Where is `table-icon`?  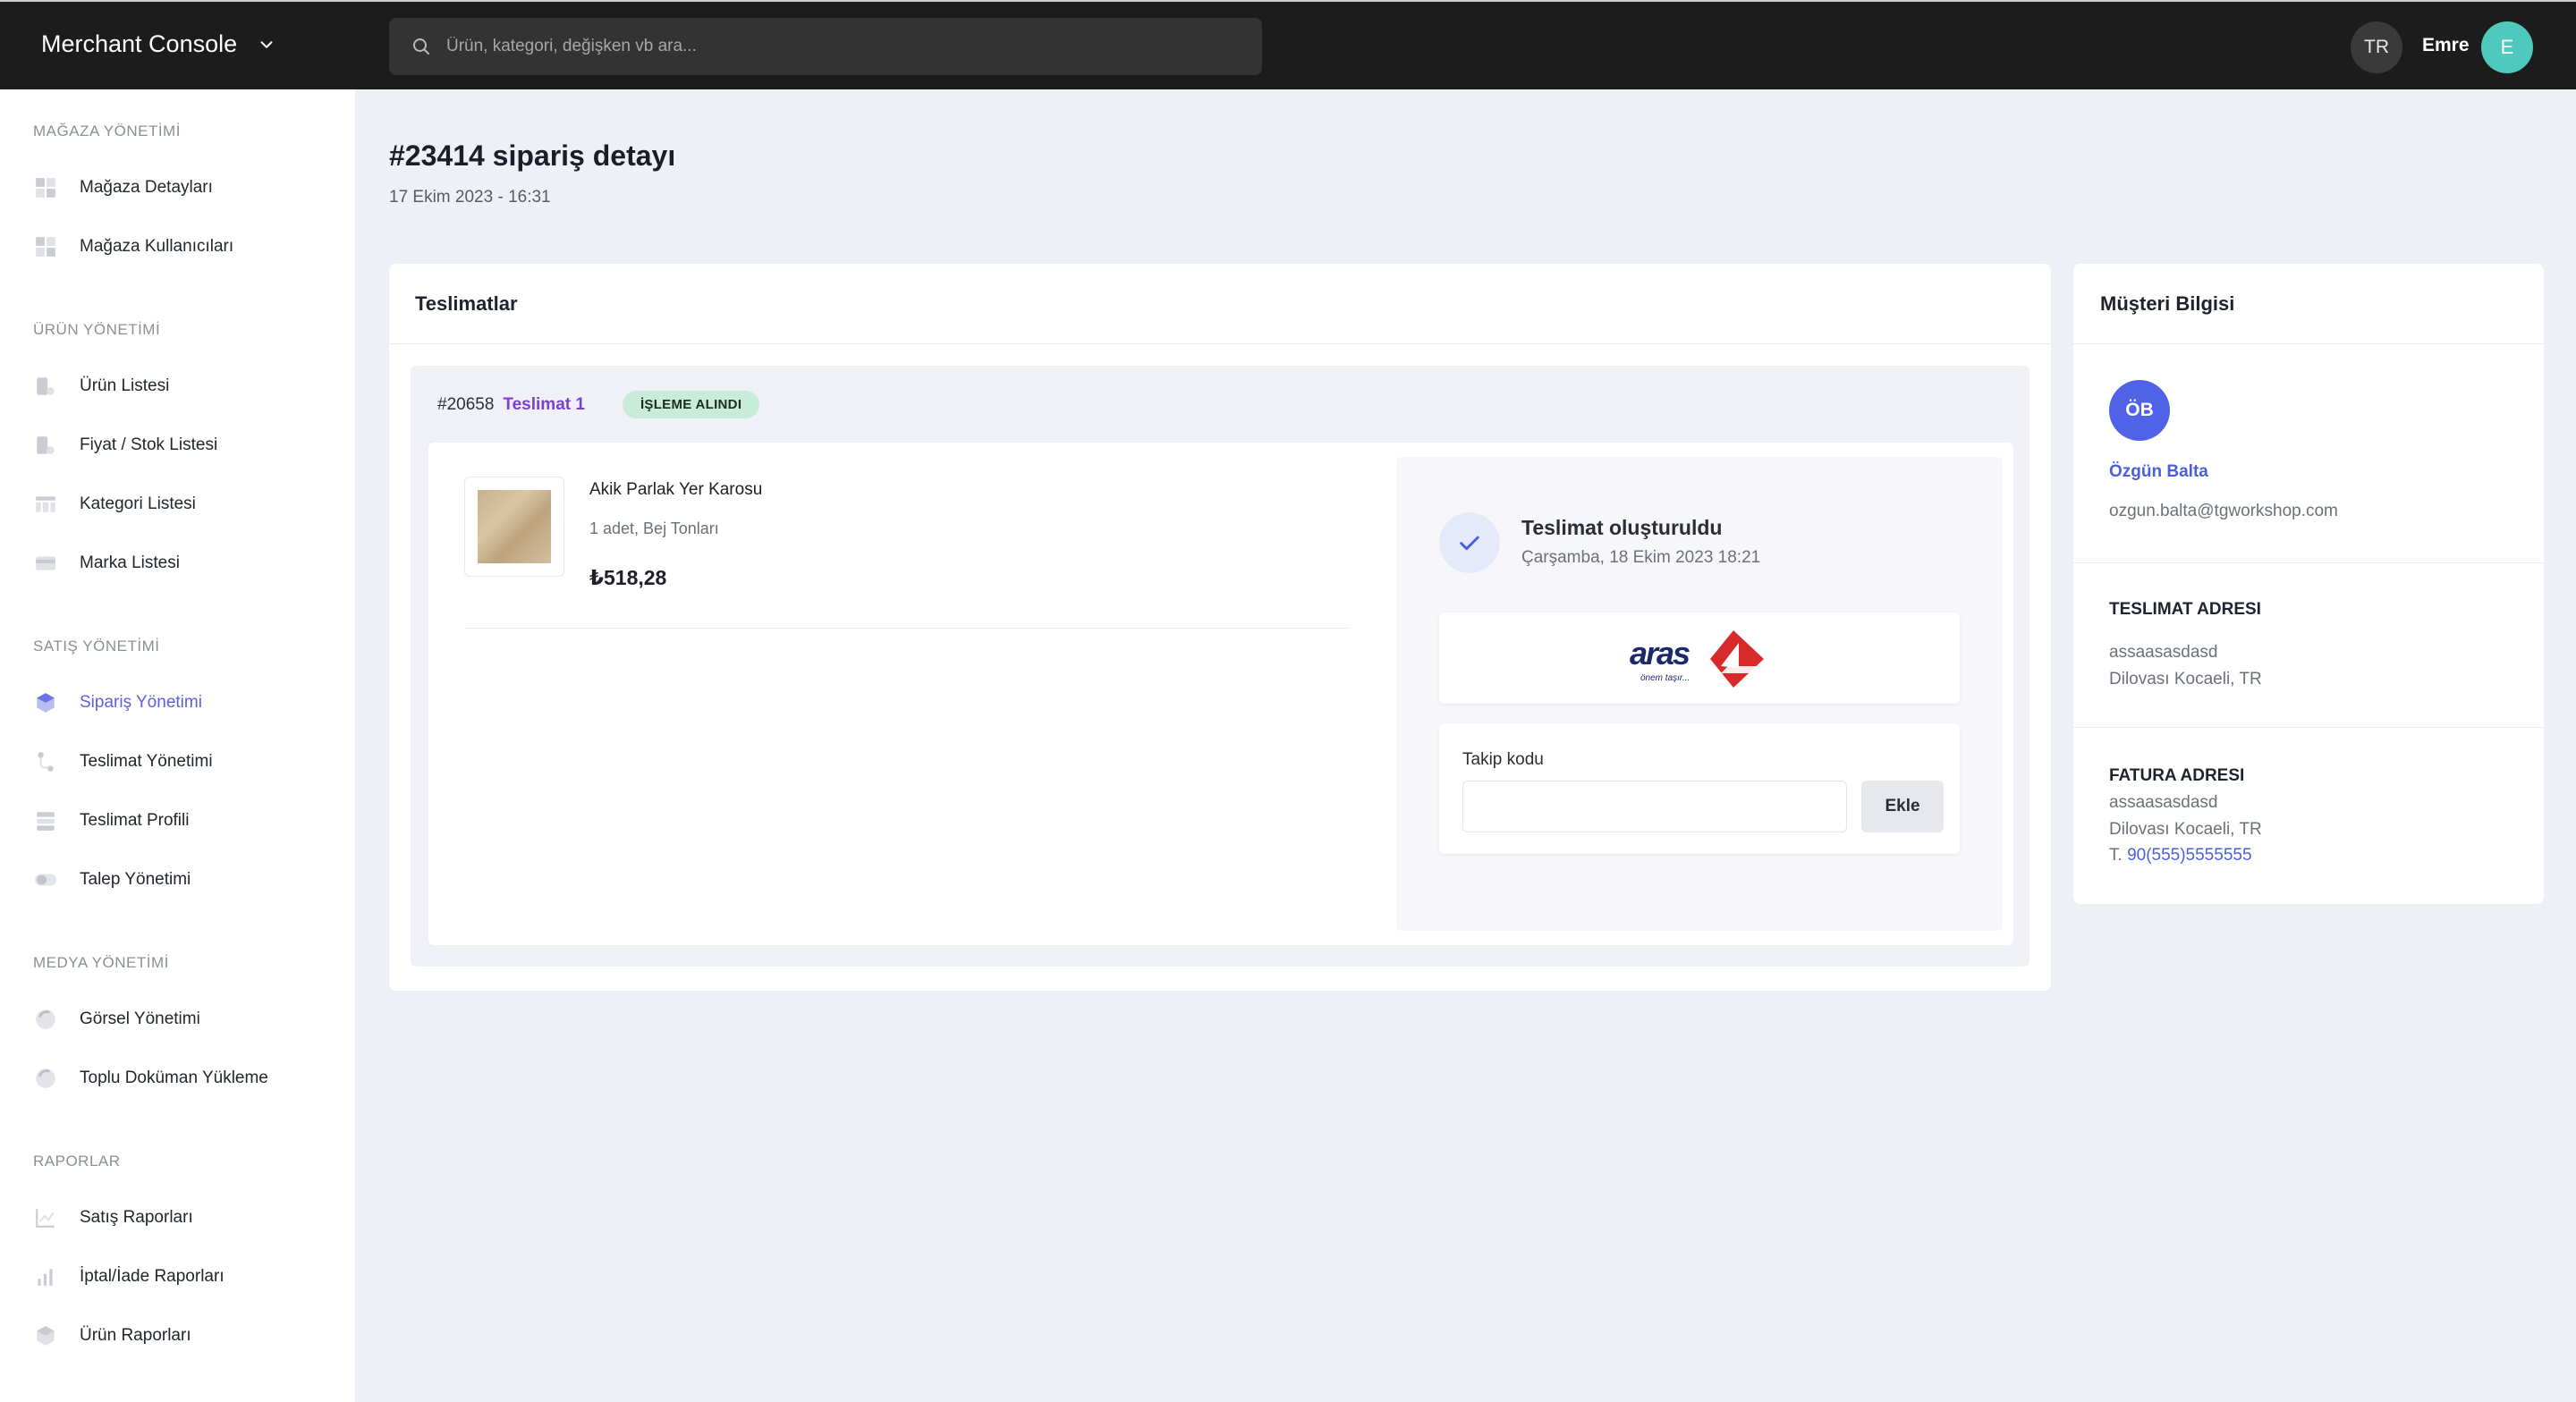 table-icon is located at coordinates (45, 504).